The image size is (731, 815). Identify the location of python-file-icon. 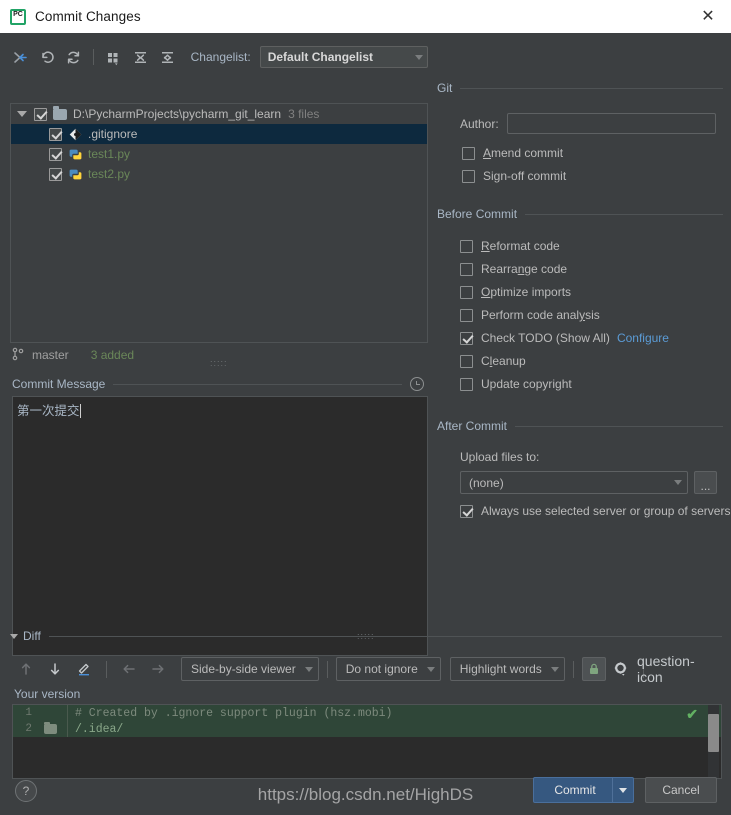
(75, 174).